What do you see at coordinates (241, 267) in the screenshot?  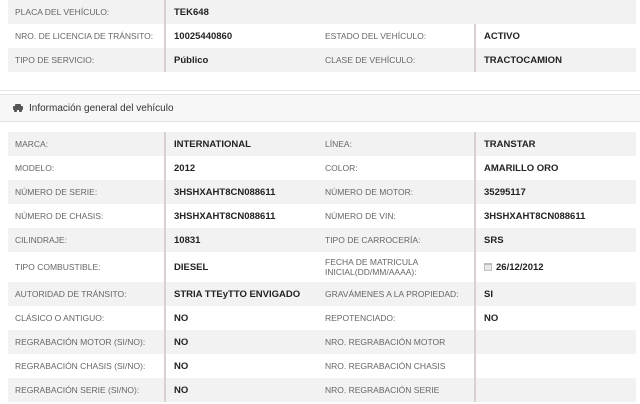 I see `combustible-value: DIESEL` at bounding box center [241, 267].